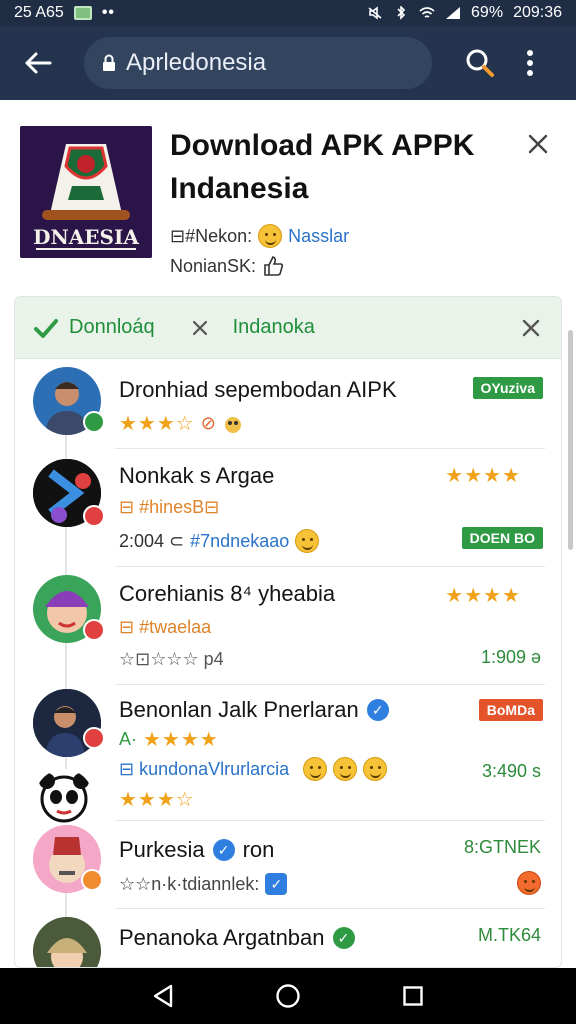 The width and height of the screenshot is (576, 1024). What do you see at coordinates (200, 328) in the screenshot?
I see `close-tab-icon` at bounding box center [200, 328].